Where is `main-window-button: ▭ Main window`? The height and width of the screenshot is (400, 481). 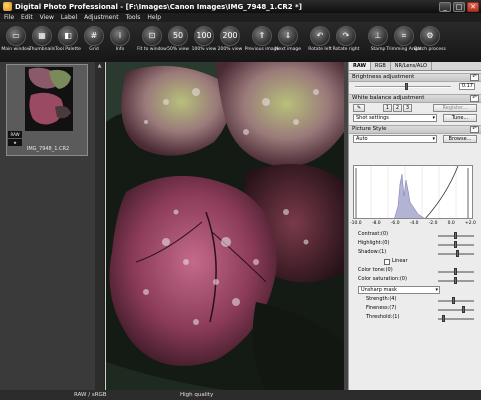 main-window-button: ▭ Main window is located at coordinates (16, 42).